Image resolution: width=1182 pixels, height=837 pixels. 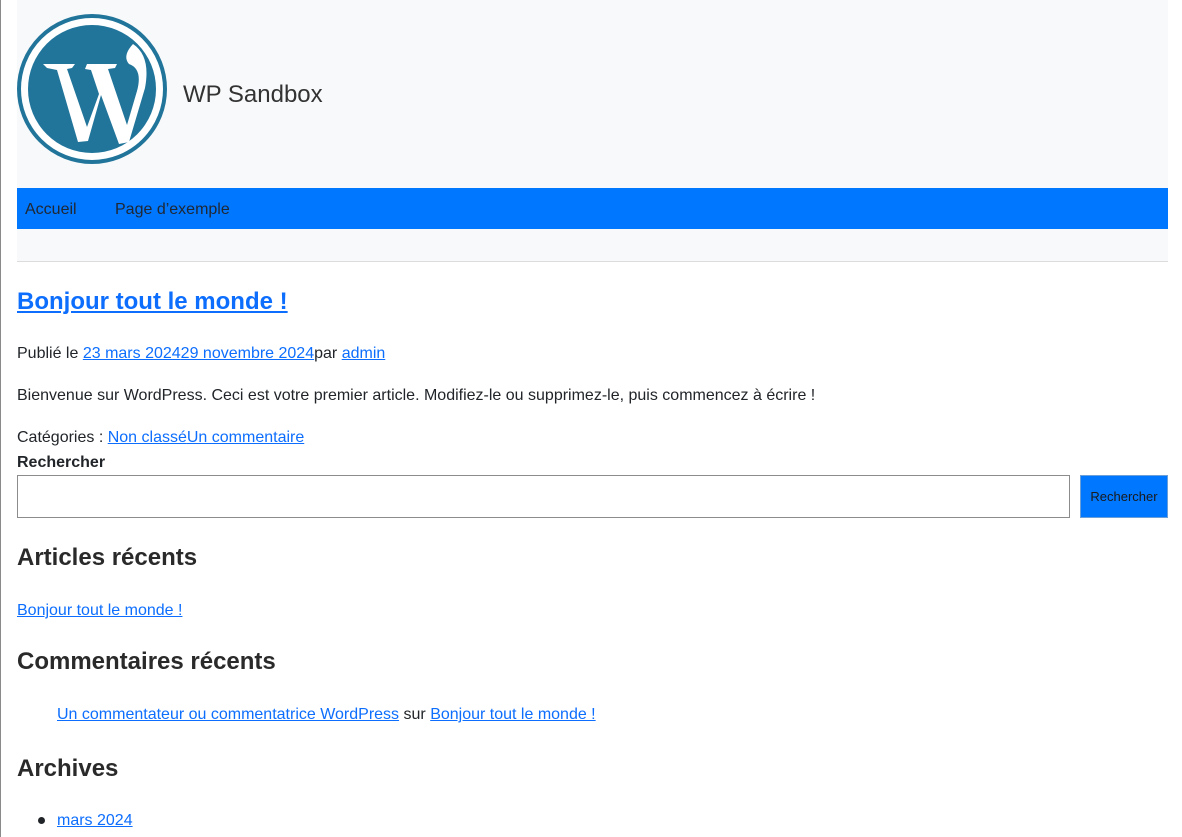 I want to click on nav-item-page-exemple: Page d’exemple, so click(x=172, y=210).